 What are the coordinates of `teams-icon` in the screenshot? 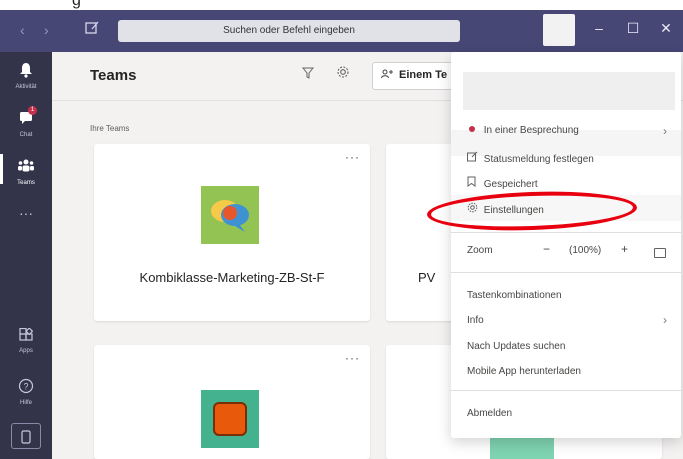 It's located at (26, 168).